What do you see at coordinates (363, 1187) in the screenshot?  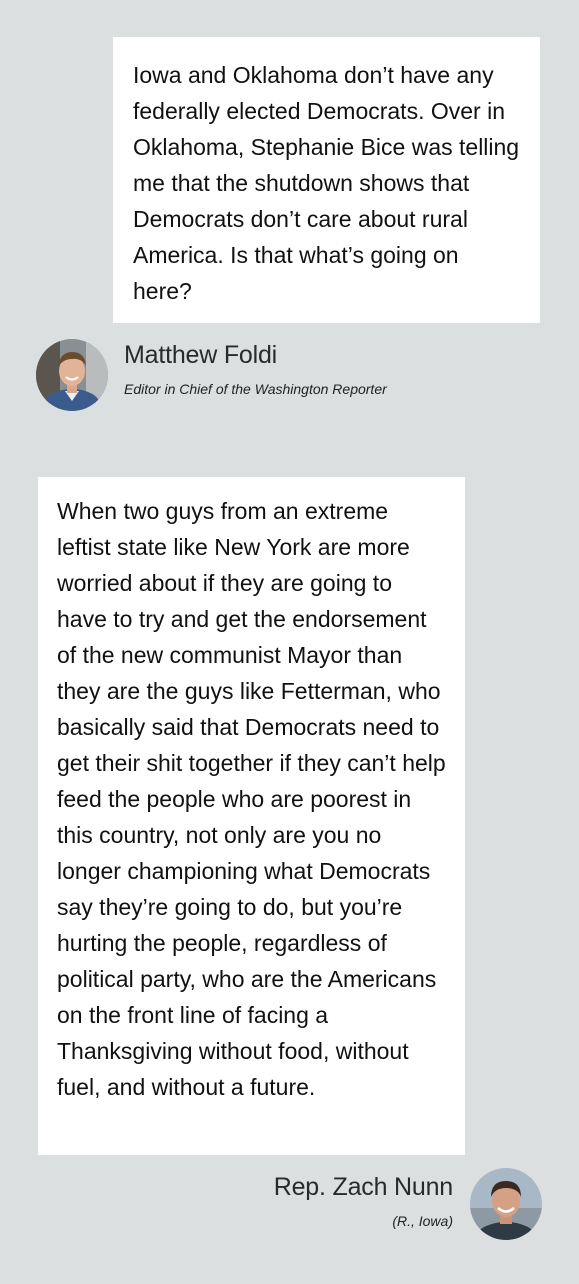 I see `respondent-name: Rep. Zach Nunn` at bounding box center [363, 1187].